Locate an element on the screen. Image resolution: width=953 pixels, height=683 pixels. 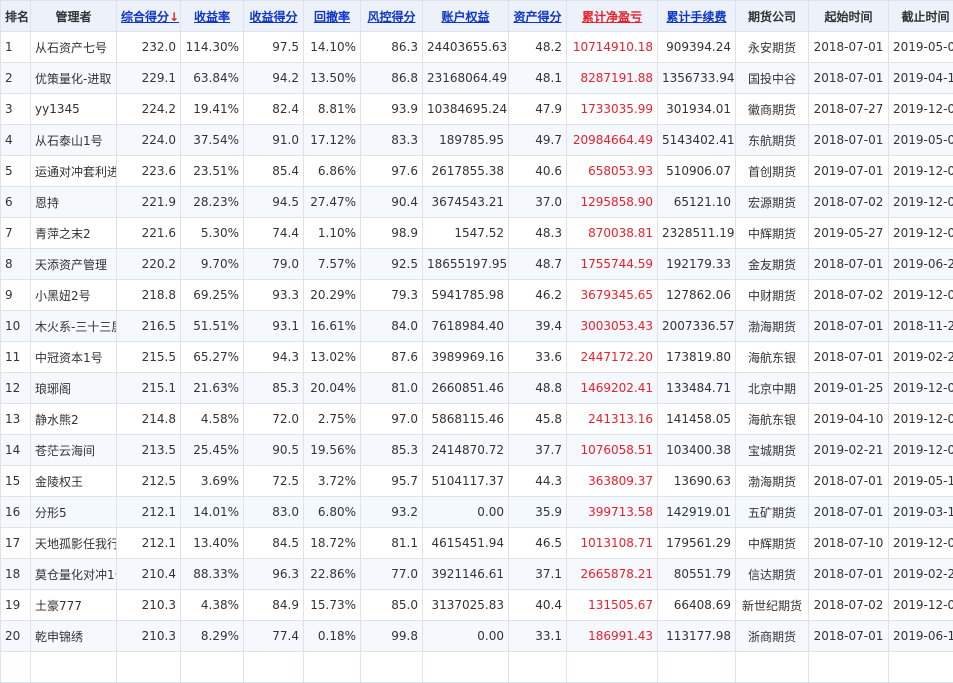
cell-drawdown is located at coordinates (332, 667).